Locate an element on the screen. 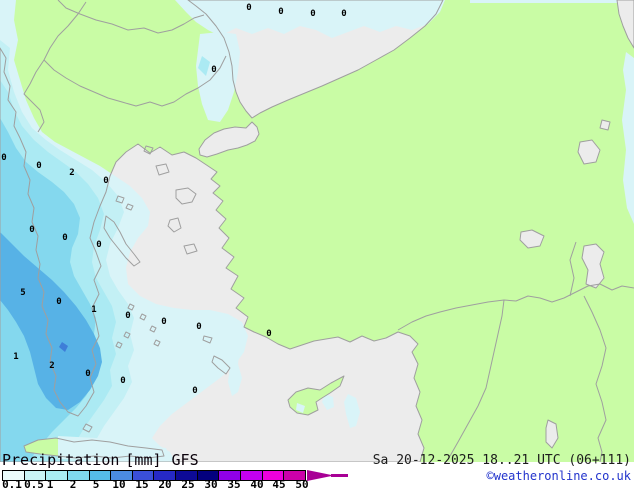 The image size is (634, 490). scale-label: 30 is located at coordinates (211, 484).